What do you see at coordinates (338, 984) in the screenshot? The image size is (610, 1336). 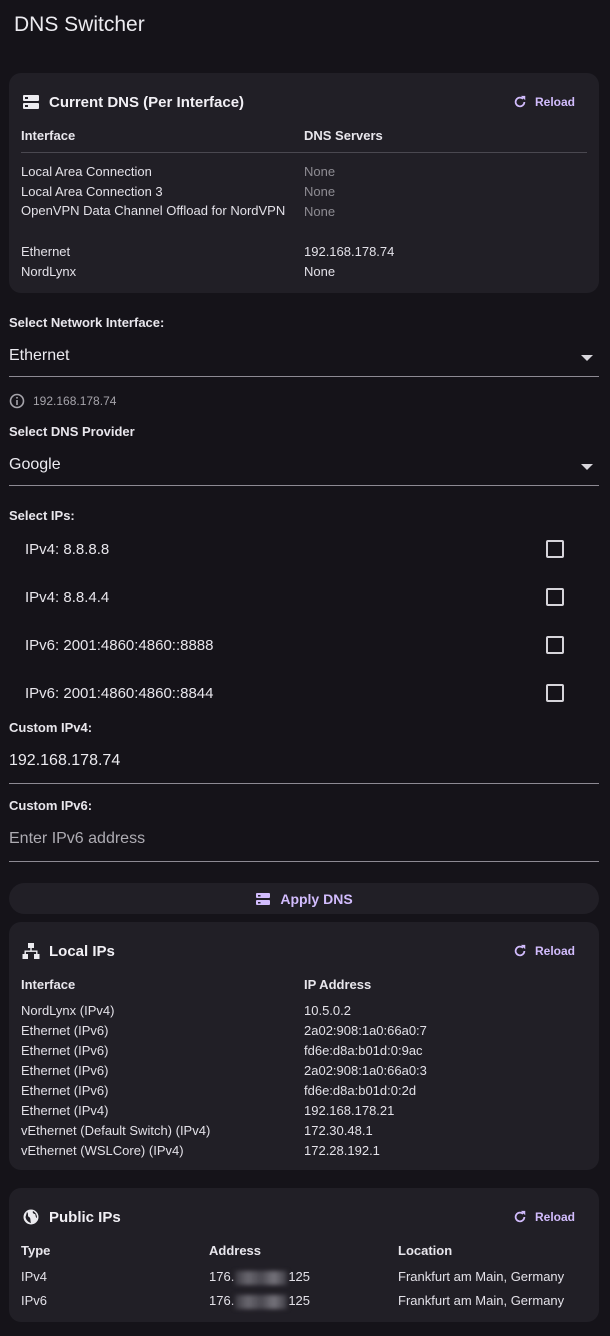 I see `col-header-ip: IP Address` at bounding box center [338, 984].